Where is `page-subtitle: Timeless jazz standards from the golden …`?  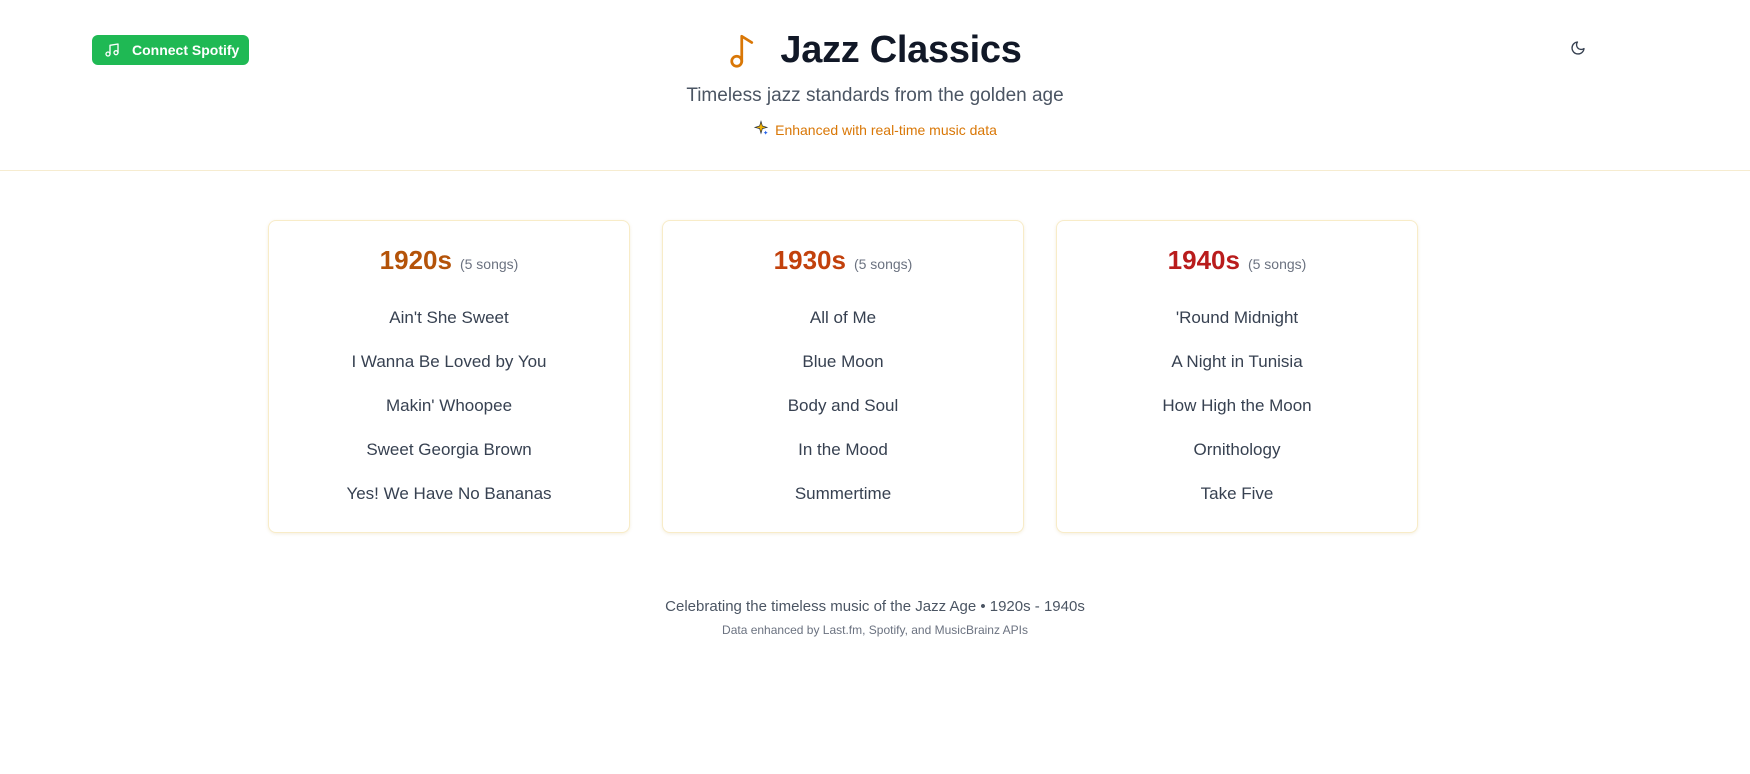
page-subtitle: Timeless jazz standards from the golden … is located at coordinates (875, 95).